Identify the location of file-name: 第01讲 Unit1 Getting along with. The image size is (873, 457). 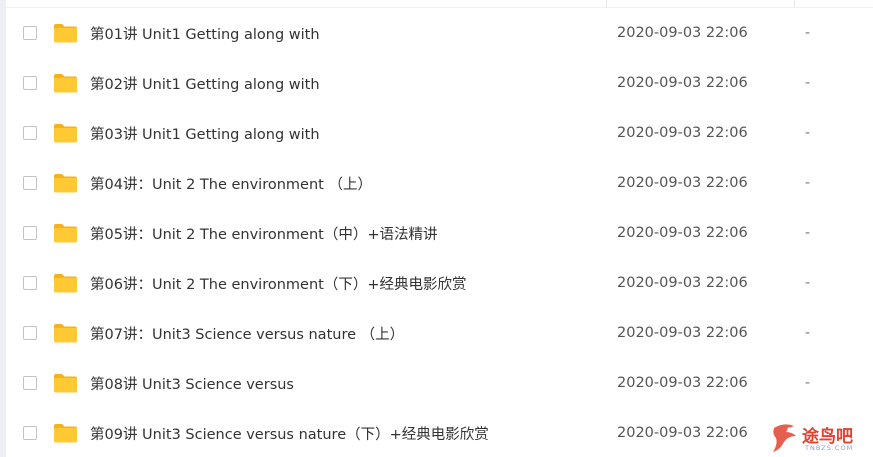
(205, 33).